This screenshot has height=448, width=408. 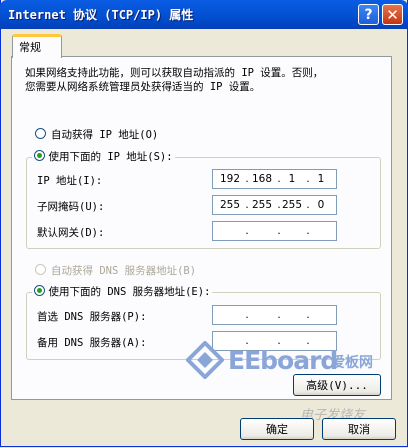 What do you see at coordinates (274, 231) in the screenshot?
I see `gateway-field: . . .` at bounding box center [274, 231].